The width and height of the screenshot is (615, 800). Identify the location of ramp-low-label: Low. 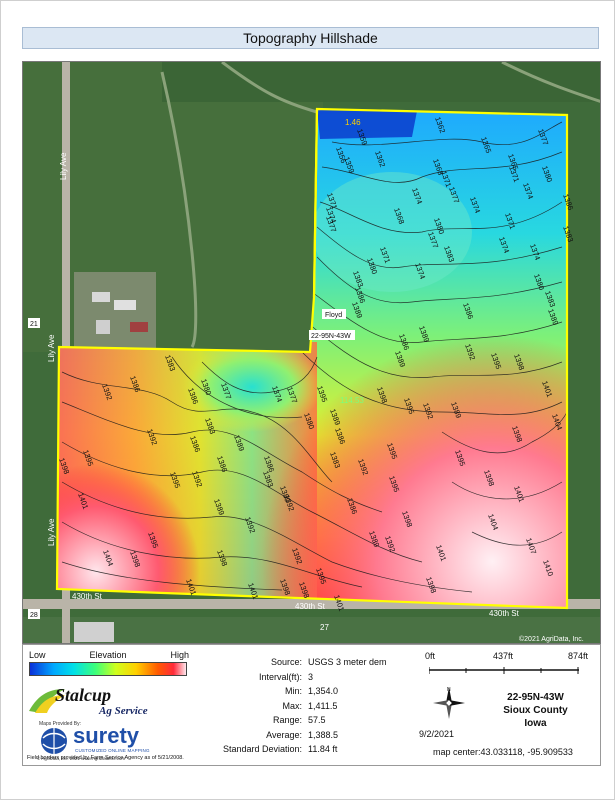
(37, 655).